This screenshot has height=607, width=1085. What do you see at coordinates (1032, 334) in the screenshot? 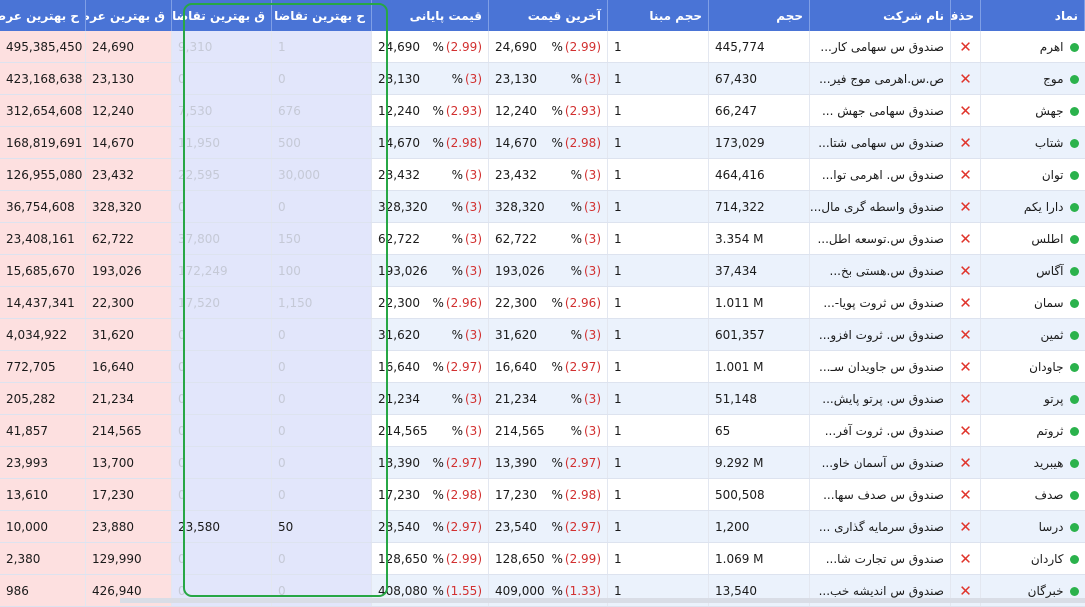
I see `symbol-cell: ثمین` at bounding box center [1032, 334].